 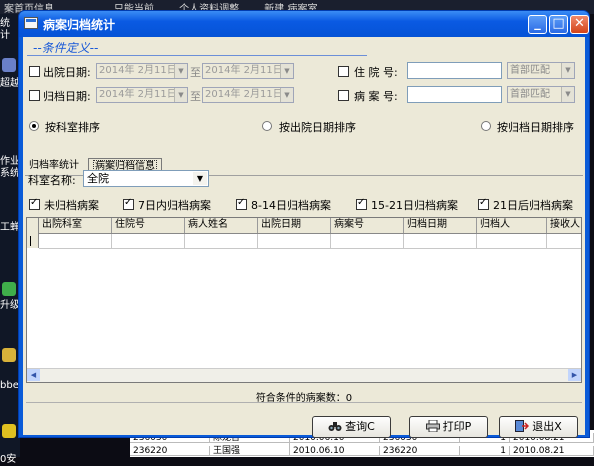 What do you see at coordinates (486, 126) in the screenshot?
I see `sort-by-archive-date-radio` at bounding box center [486, 126].